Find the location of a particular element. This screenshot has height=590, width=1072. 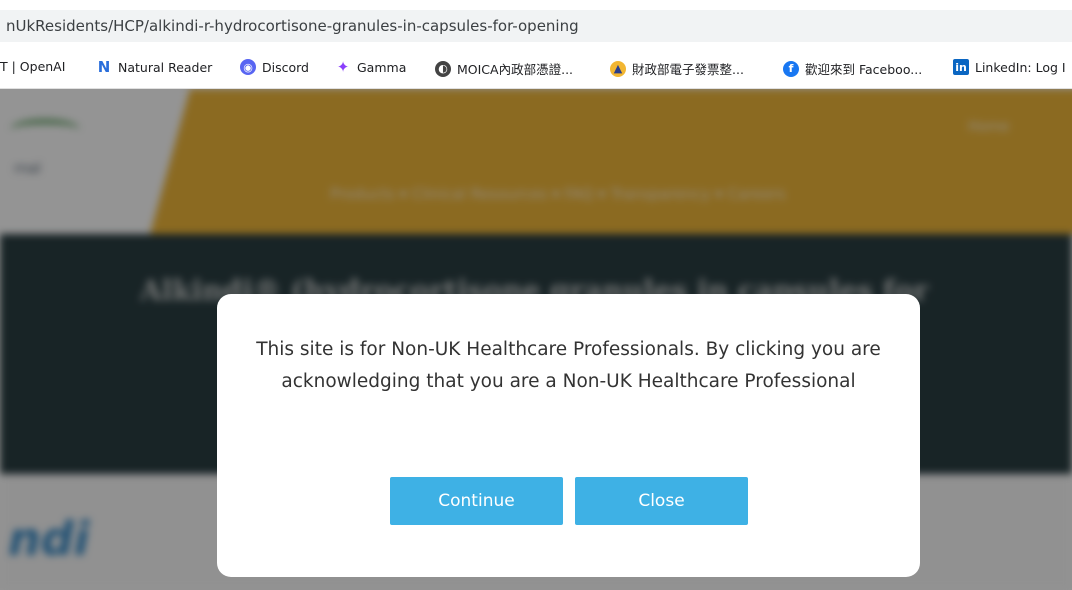

natural-reader-icon: N is located at coordinates (104, 67).